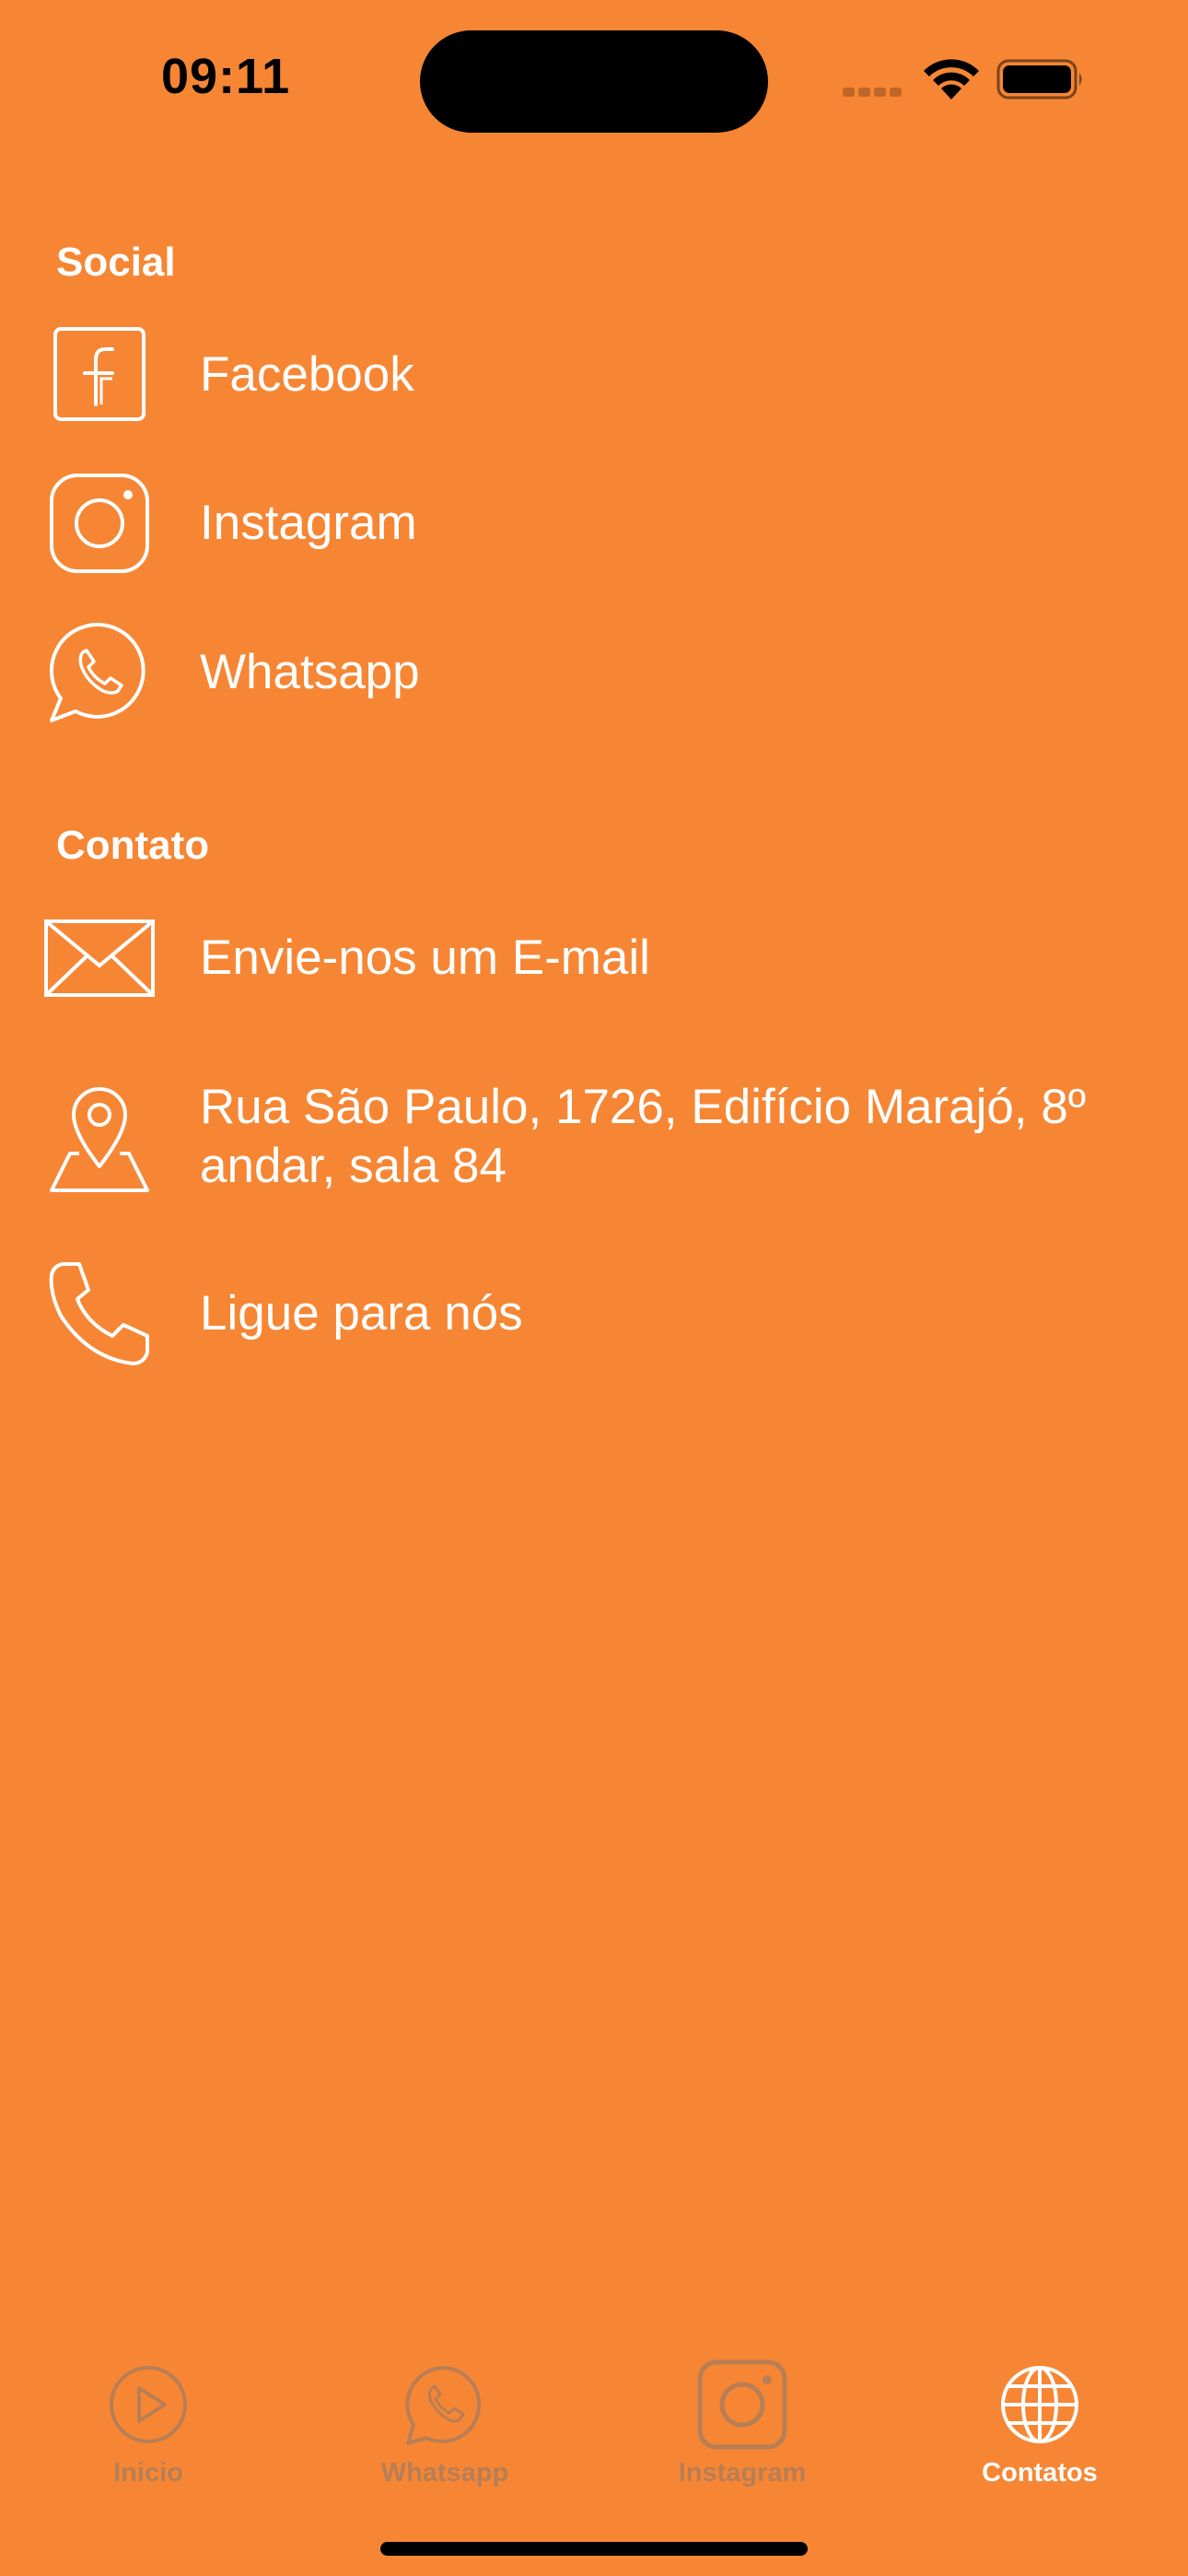 The image size is (1188, 2576). I want to click on social-item-label: Whatsapp, so click(310, 672).